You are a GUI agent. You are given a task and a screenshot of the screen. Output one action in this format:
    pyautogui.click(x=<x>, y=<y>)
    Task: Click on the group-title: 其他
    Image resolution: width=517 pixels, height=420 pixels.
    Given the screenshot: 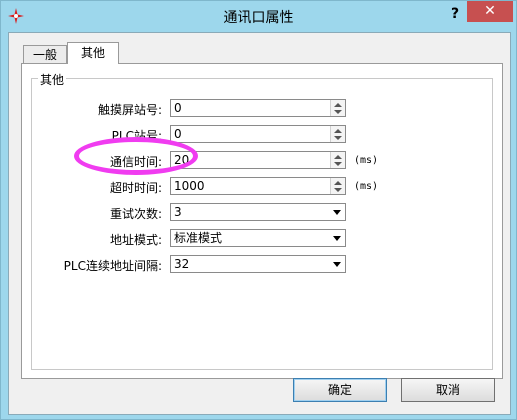 What is the action you would take?
    pyautogui.click(x=52, y=79)
    